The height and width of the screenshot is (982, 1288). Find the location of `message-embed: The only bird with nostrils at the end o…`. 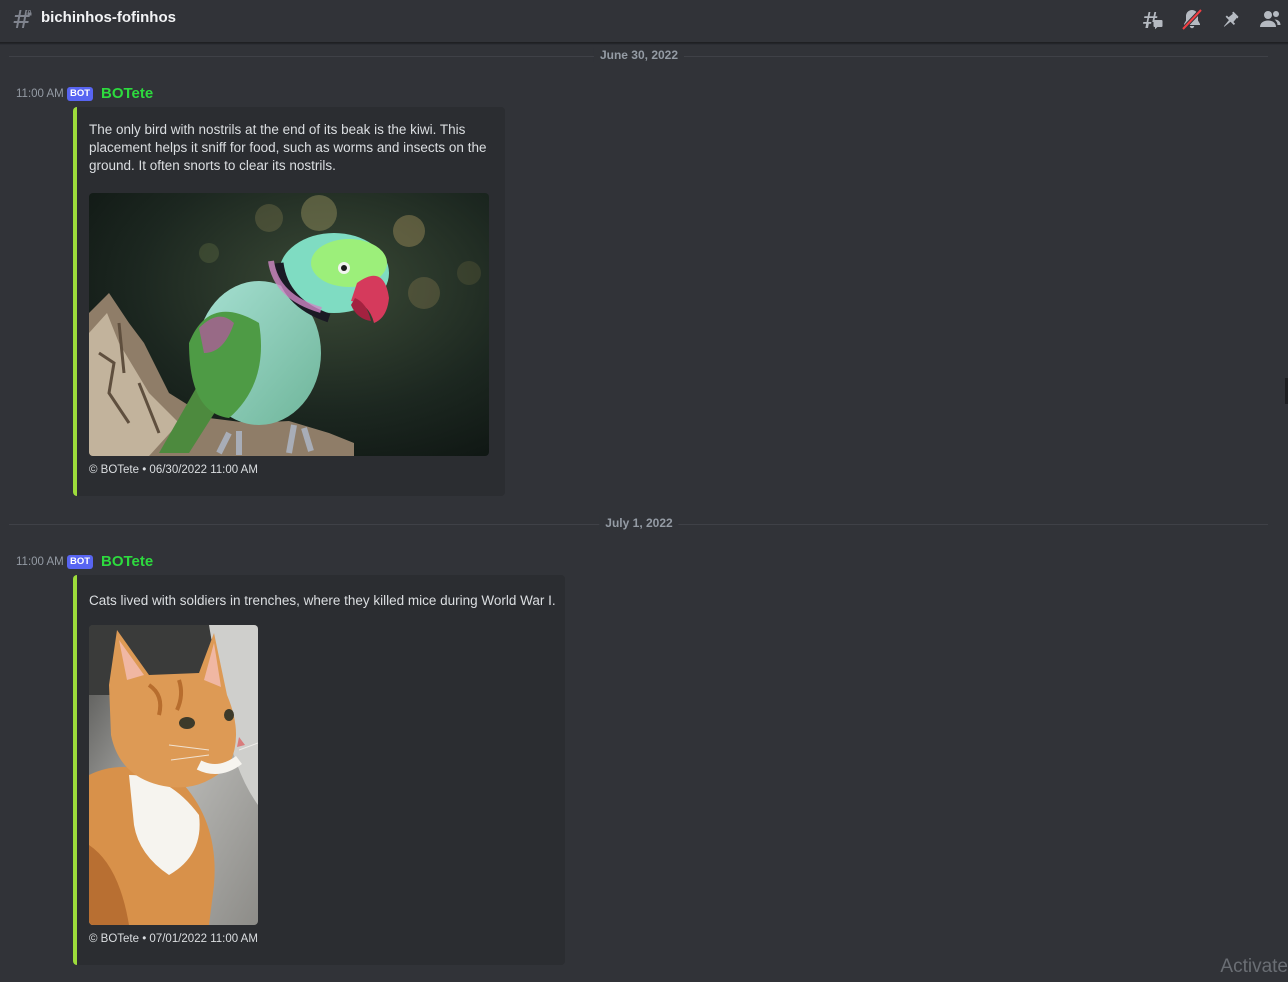

message-embed: The only bird with nostrils at the end o… is located at coordinates (289, 301).